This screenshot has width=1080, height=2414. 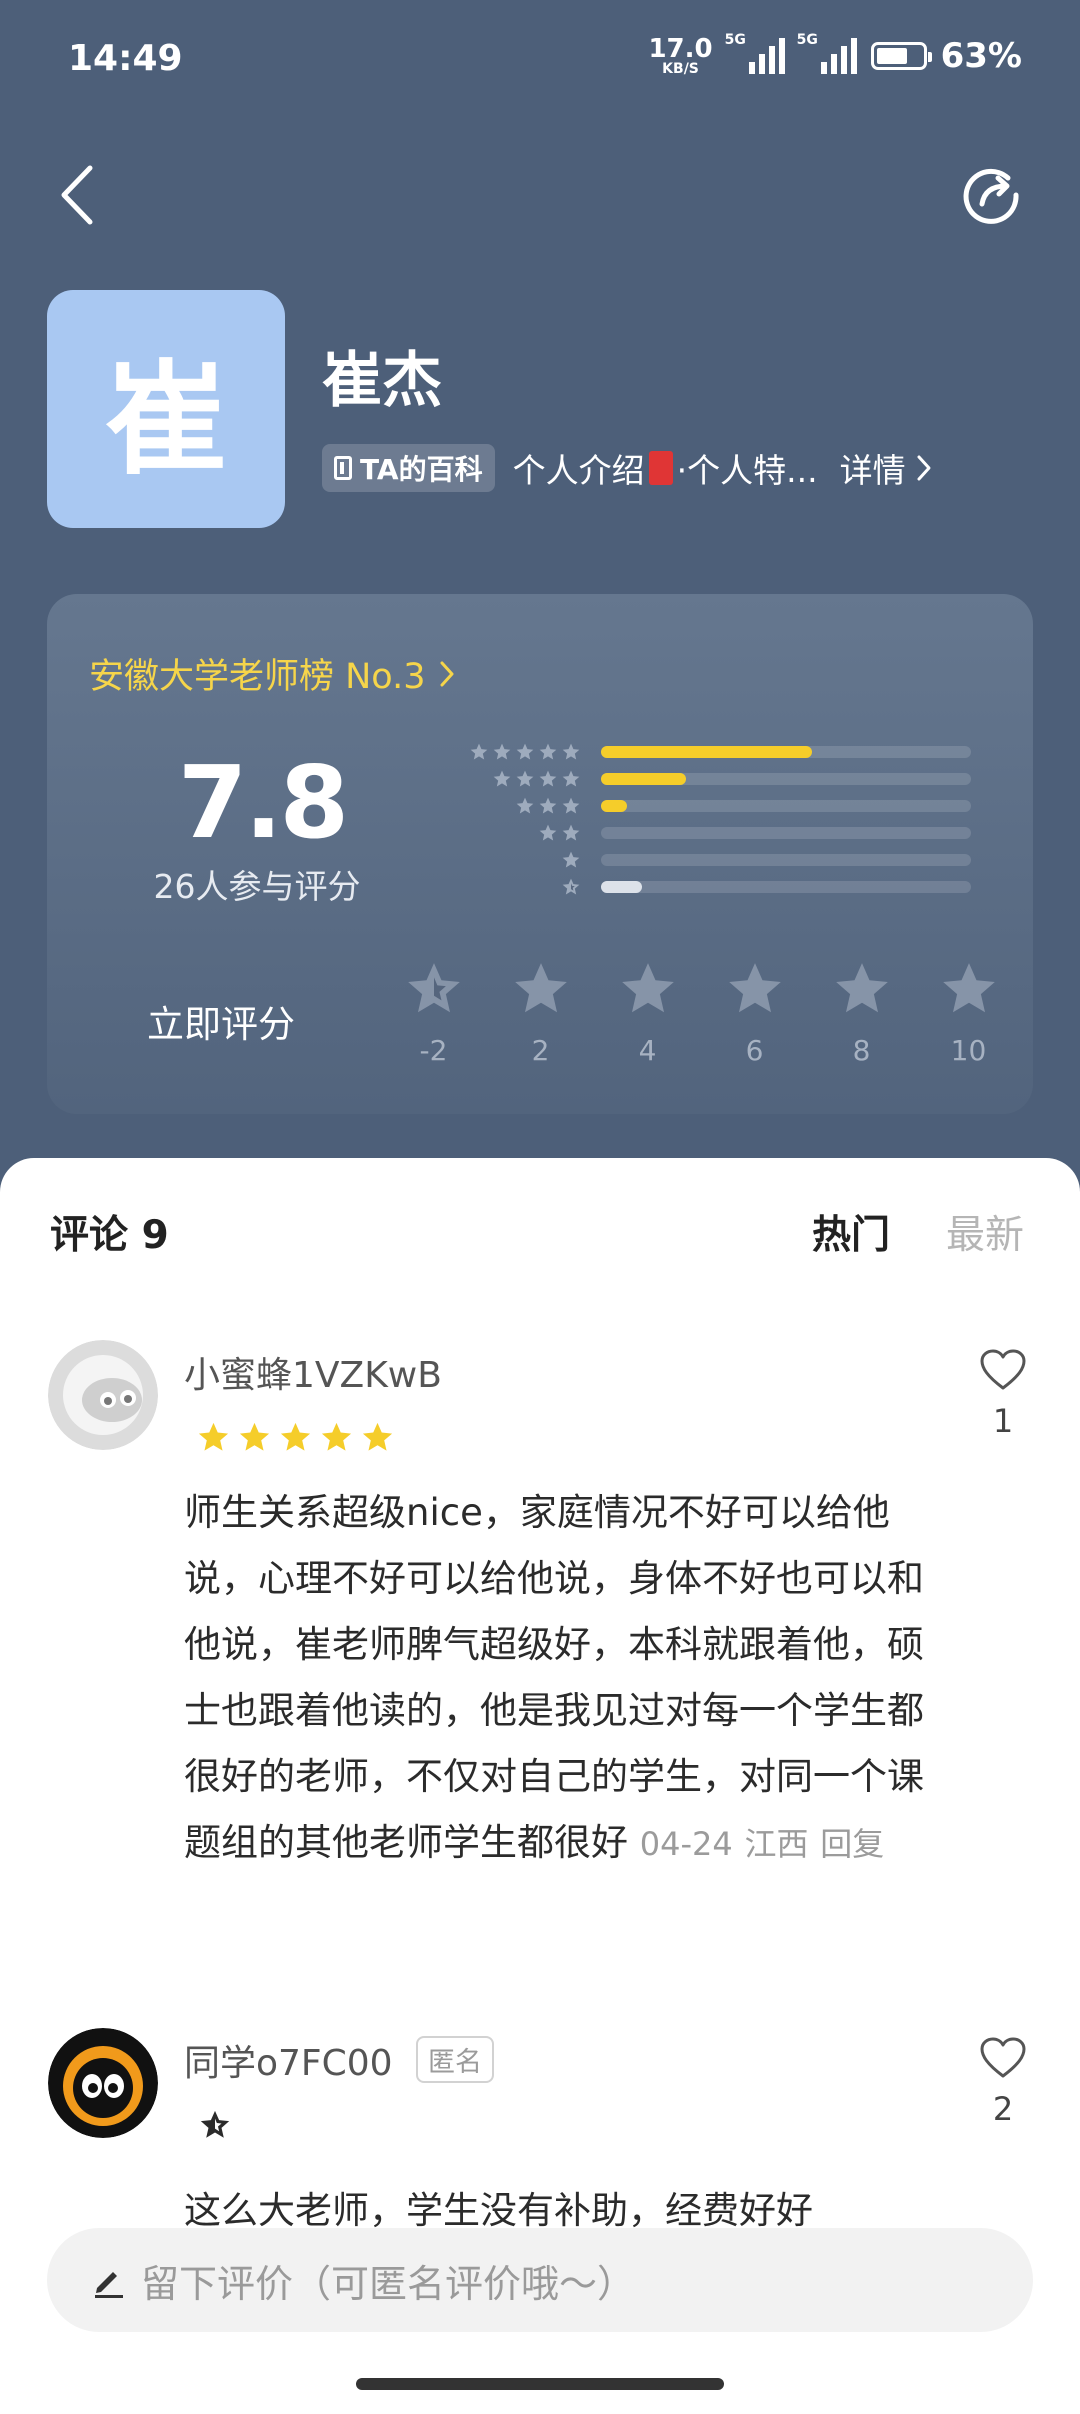 I want to click on wiki-row: TA的百科 个人介绍 ·个人特... 详情, so click(x=627, y=468).